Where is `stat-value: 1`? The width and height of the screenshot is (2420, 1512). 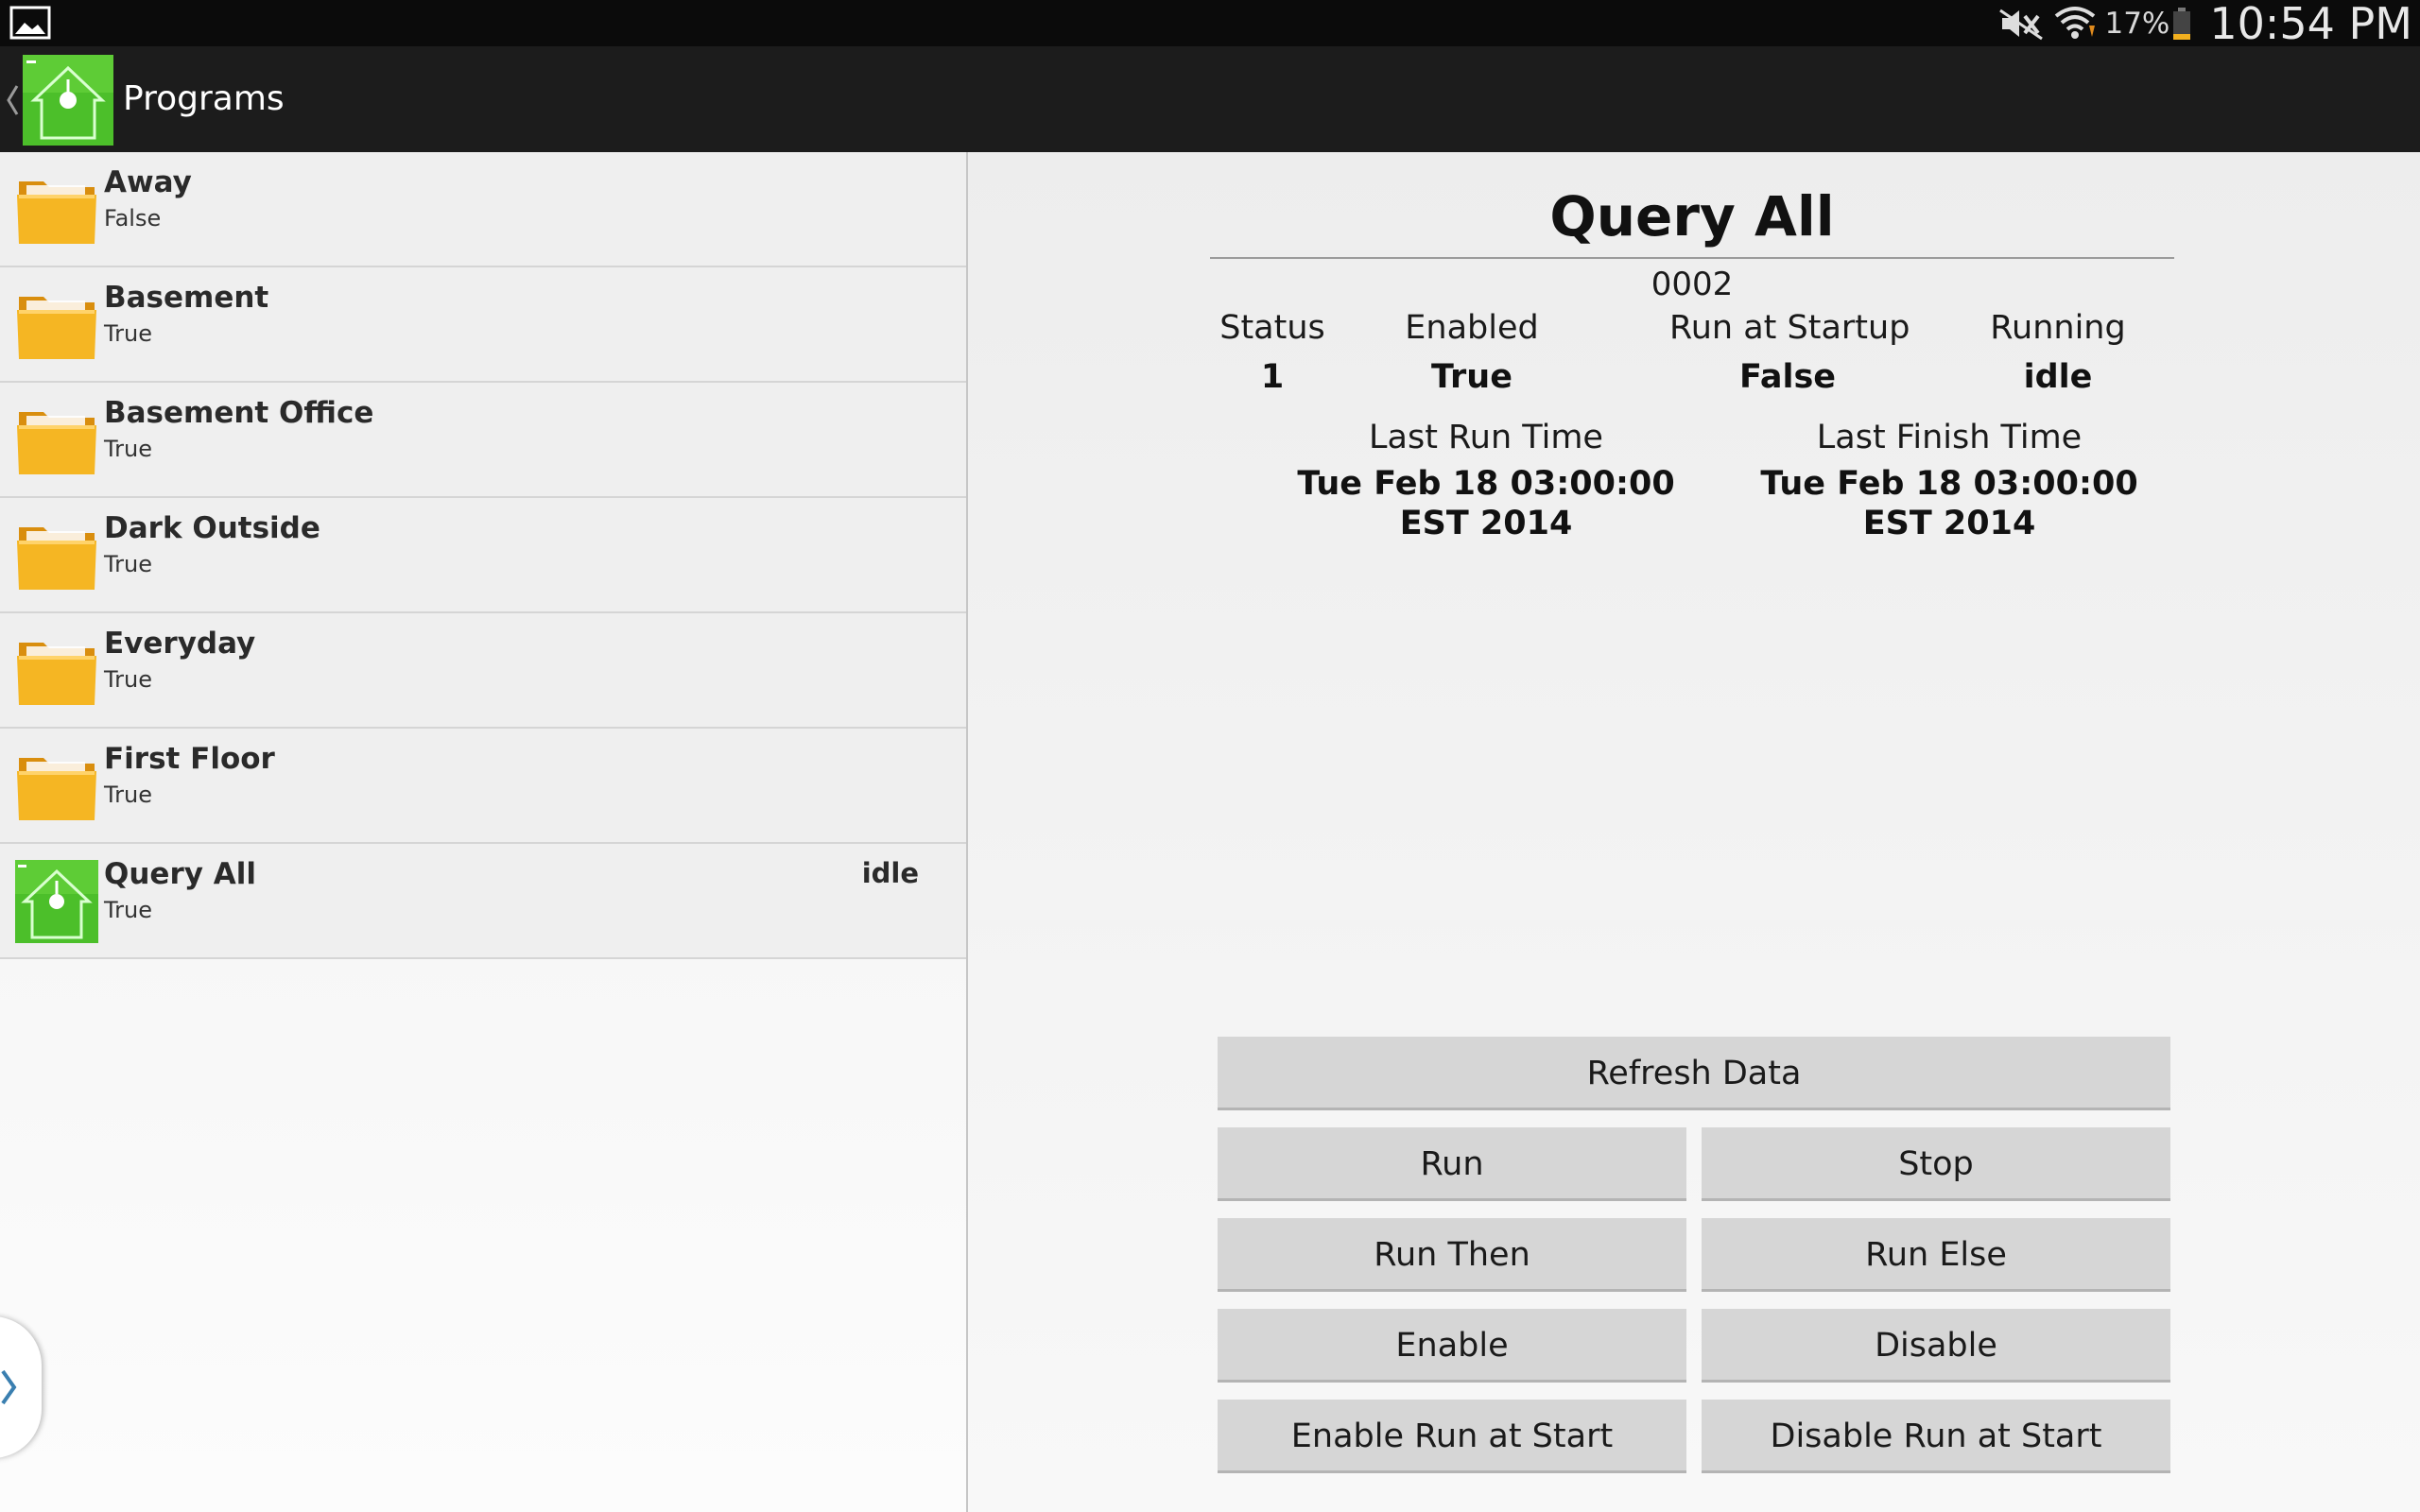 stat-value: 1 is located at coordinates (1272, 377).